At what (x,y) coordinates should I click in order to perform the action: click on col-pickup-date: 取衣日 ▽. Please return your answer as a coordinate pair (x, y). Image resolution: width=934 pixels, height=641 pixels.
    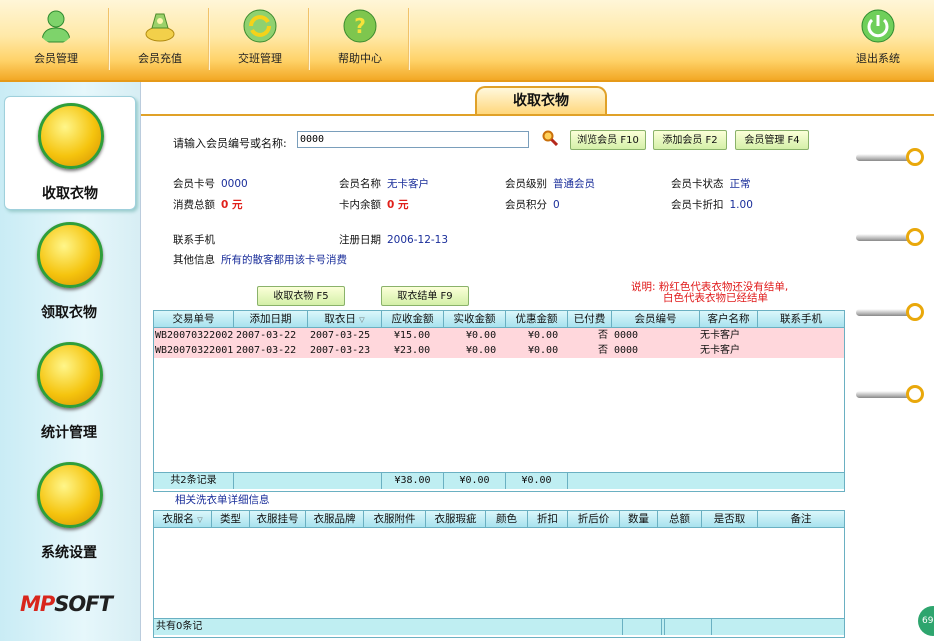
    Looking at the image, I should click on (345, 319).